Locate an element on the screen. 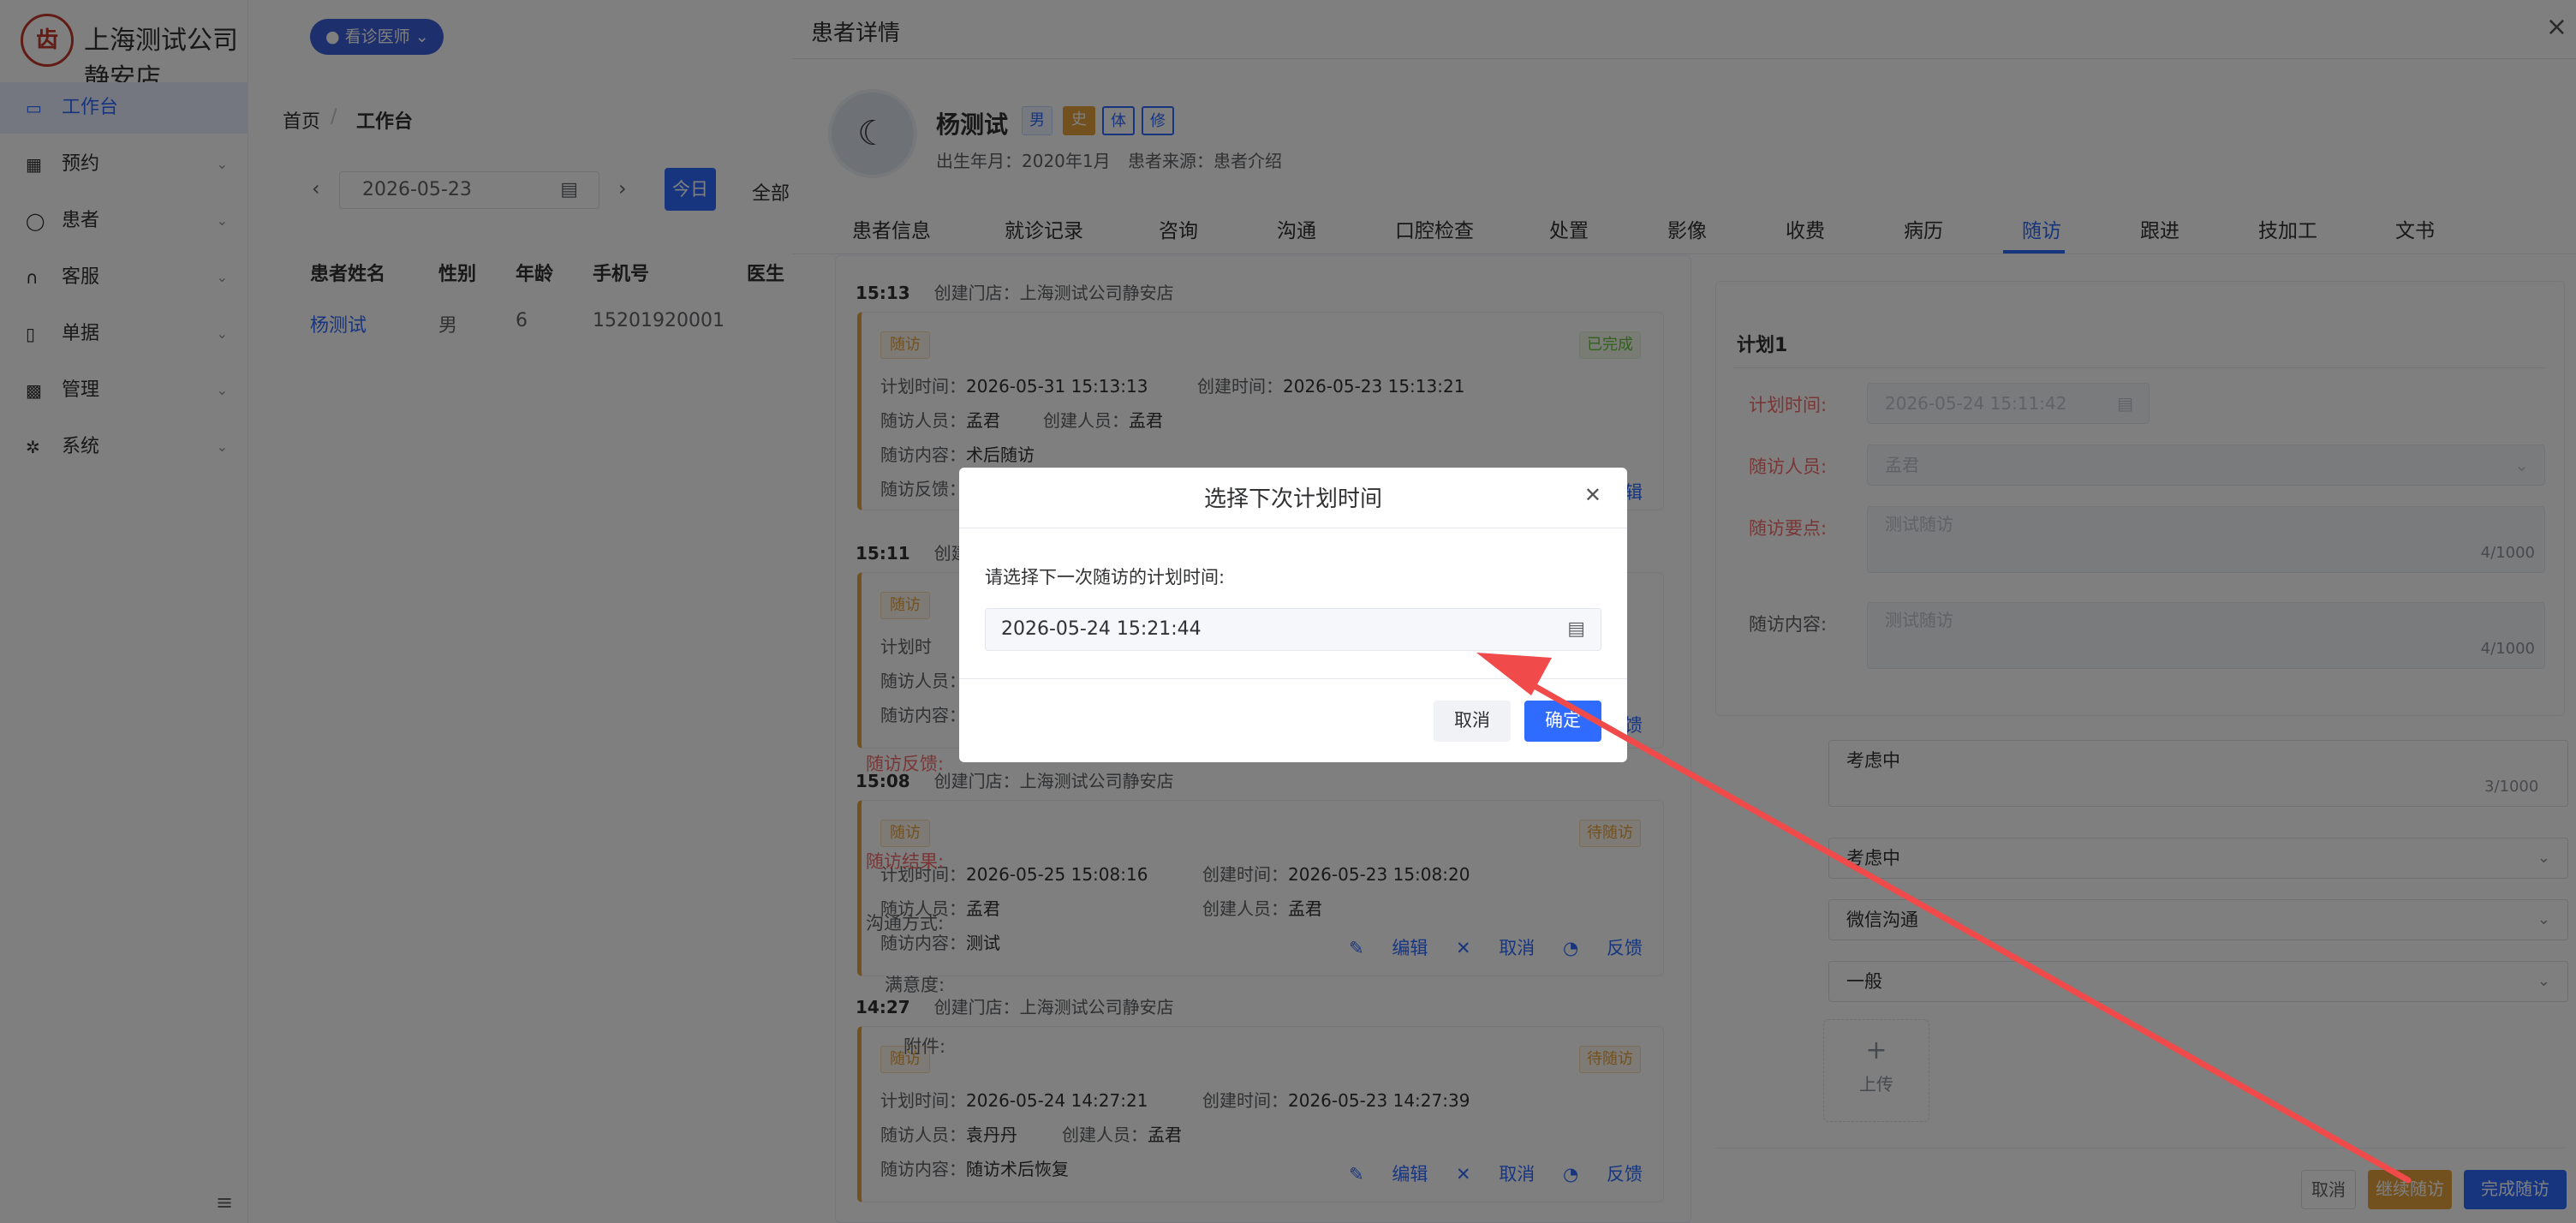  close-icon: ✕ is located at coordinates (1592, 495).